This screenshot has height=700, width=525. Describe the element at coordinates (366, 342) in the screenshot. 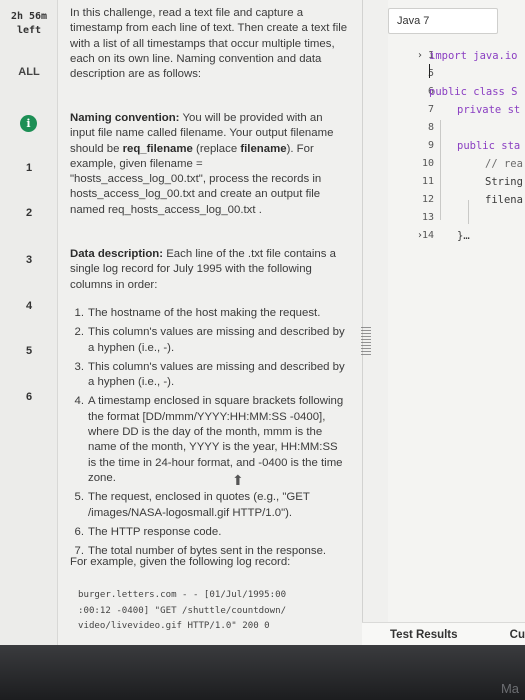

I see `pane-resize-handle` at that location.